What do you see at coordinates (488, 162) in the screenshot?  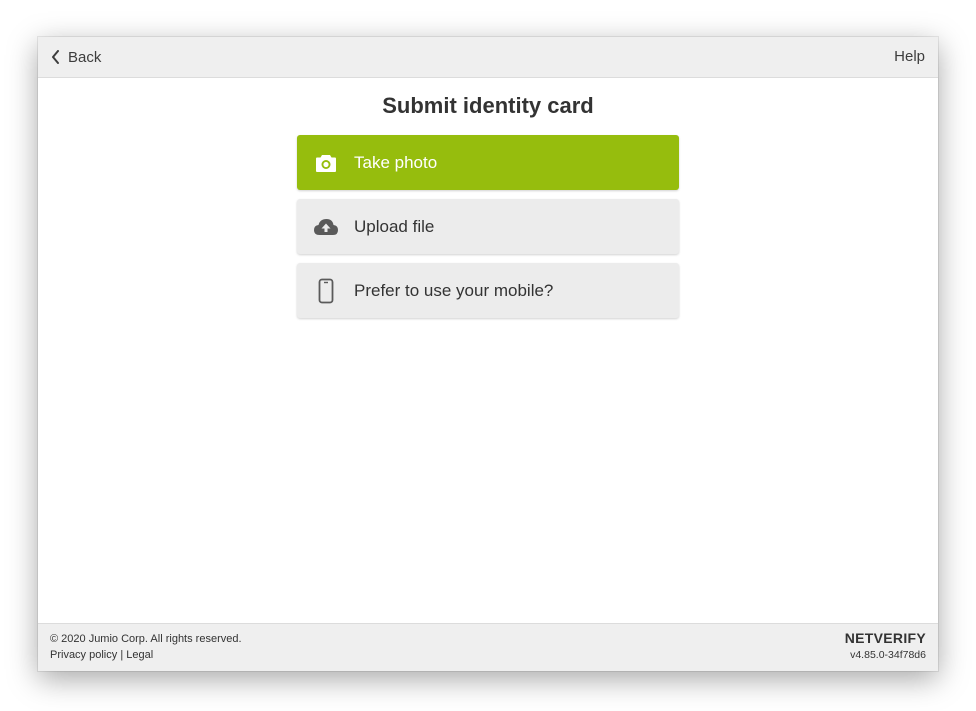 I see `take-photo-button: Take photo` at bounding box center [488, 162].